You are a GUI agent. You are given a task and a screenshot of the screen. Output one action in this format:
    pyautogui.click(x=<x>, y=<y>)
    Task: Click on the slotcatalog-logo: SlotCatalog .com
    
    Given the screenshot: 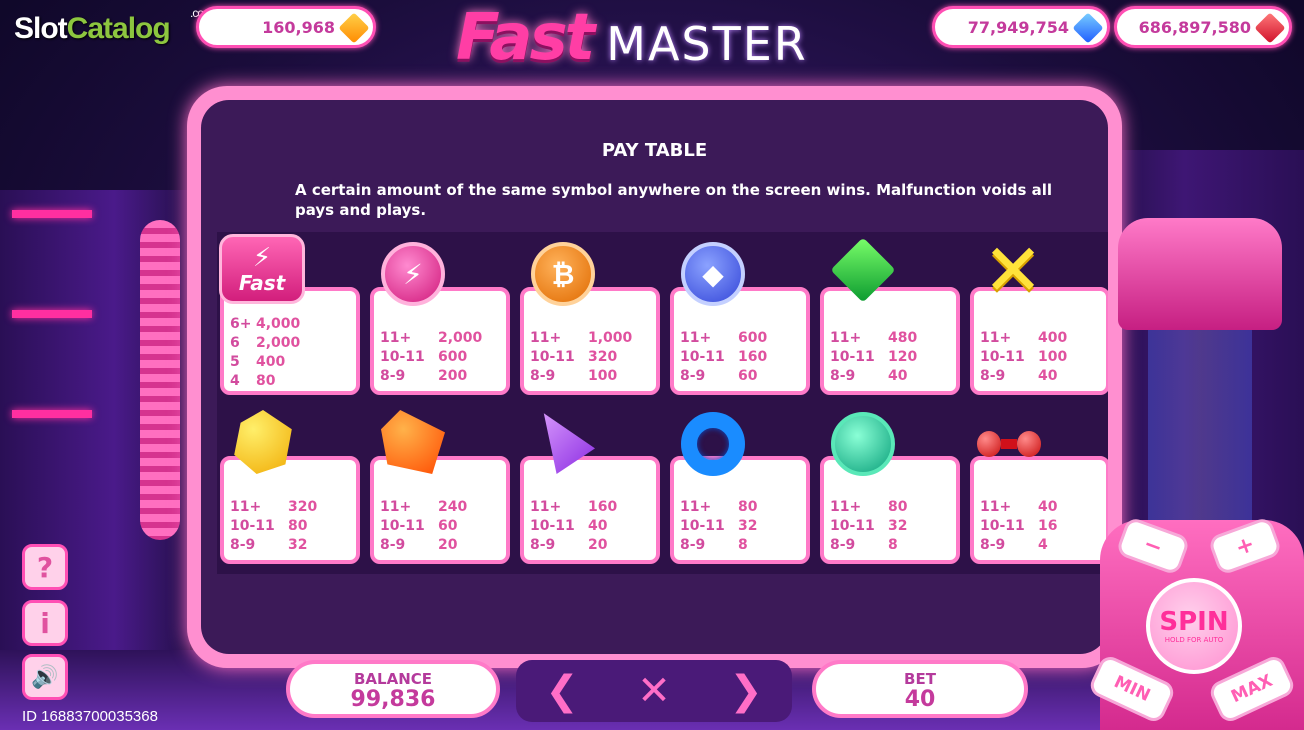 What is the action you would take?
    pyautogui.click(x=113, y=26)
    